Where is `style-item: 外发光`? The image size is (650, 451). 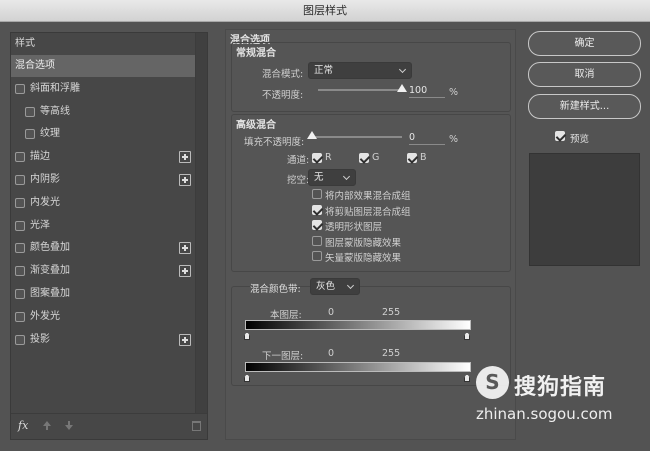
style-item: 外发光 is located at coordinates (103, 317).